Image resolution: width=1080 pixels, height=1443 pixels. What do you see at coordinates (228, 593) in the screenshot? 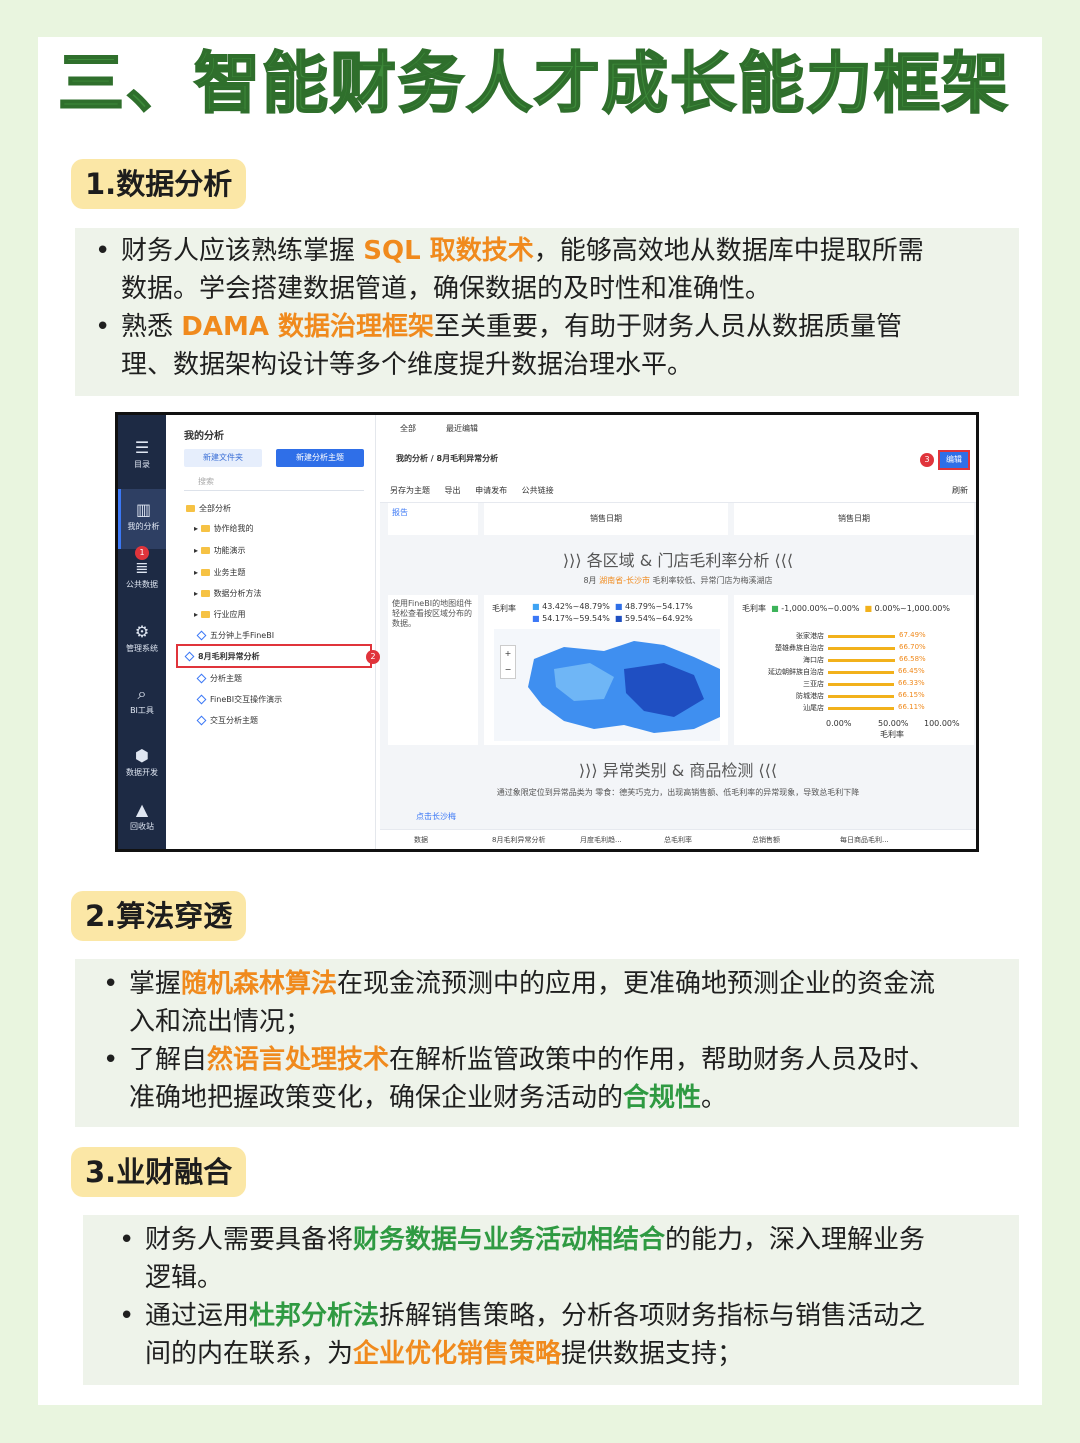
I see `tree-item: ▸ 数据分析方法` at bounding box center [228, 593].